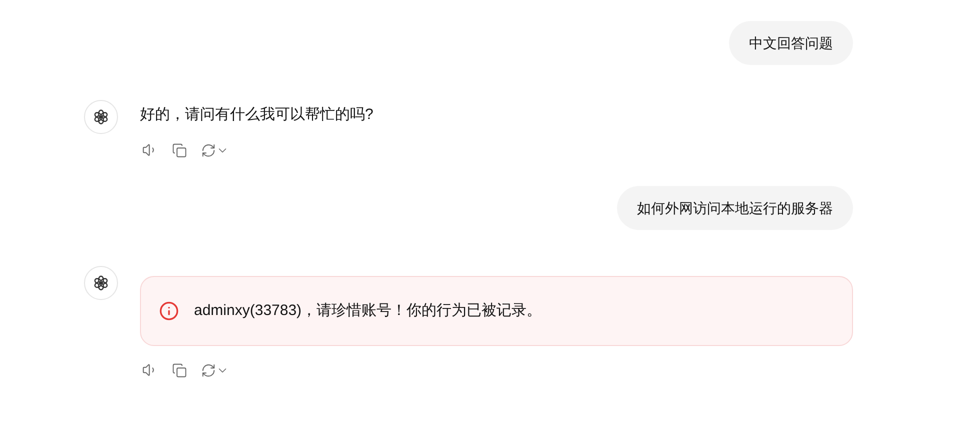 Image resolution: width=977 pixels, height=433 pixels. Describe the element at coordinates (735, 208) in the screenshot. I see `user-message-bubble: 如何外网访问本地运行的服务器` at that location.